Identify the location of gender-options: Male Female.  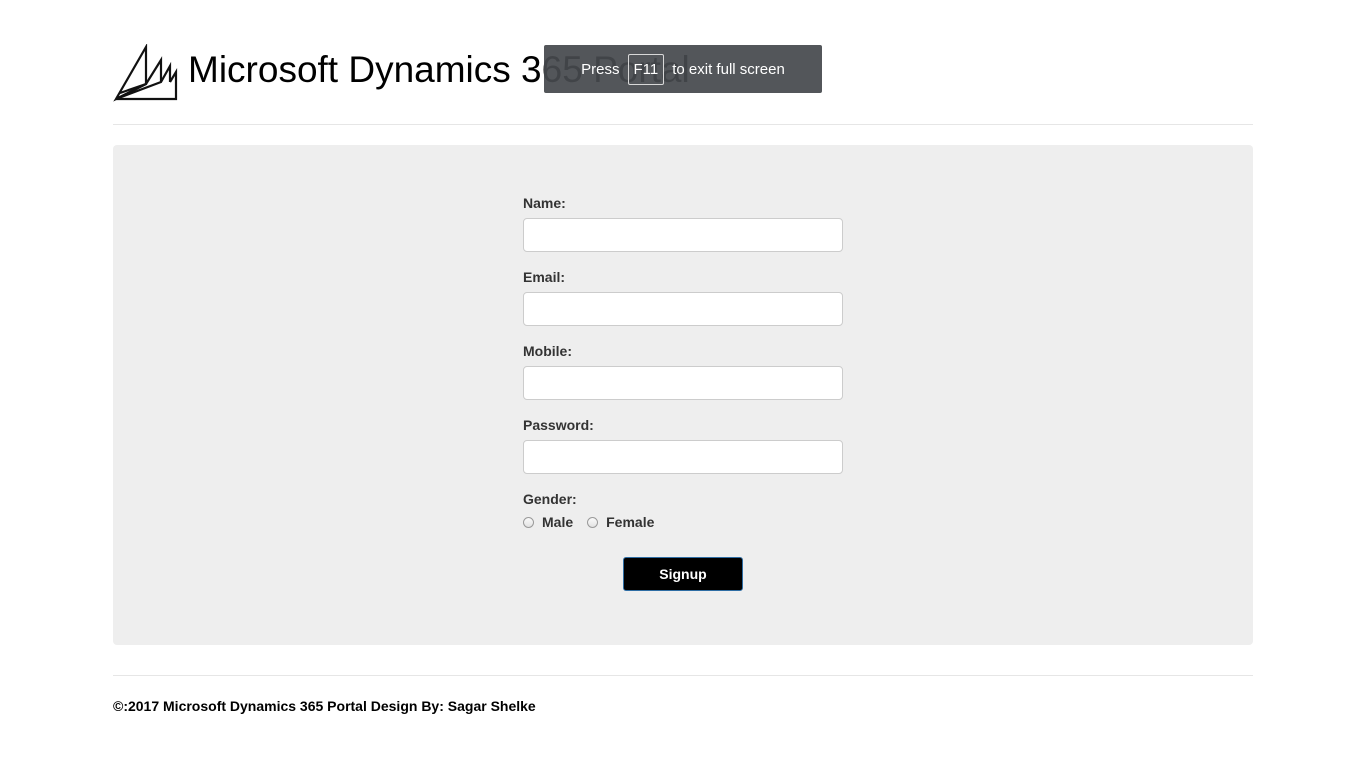
(683, 522).